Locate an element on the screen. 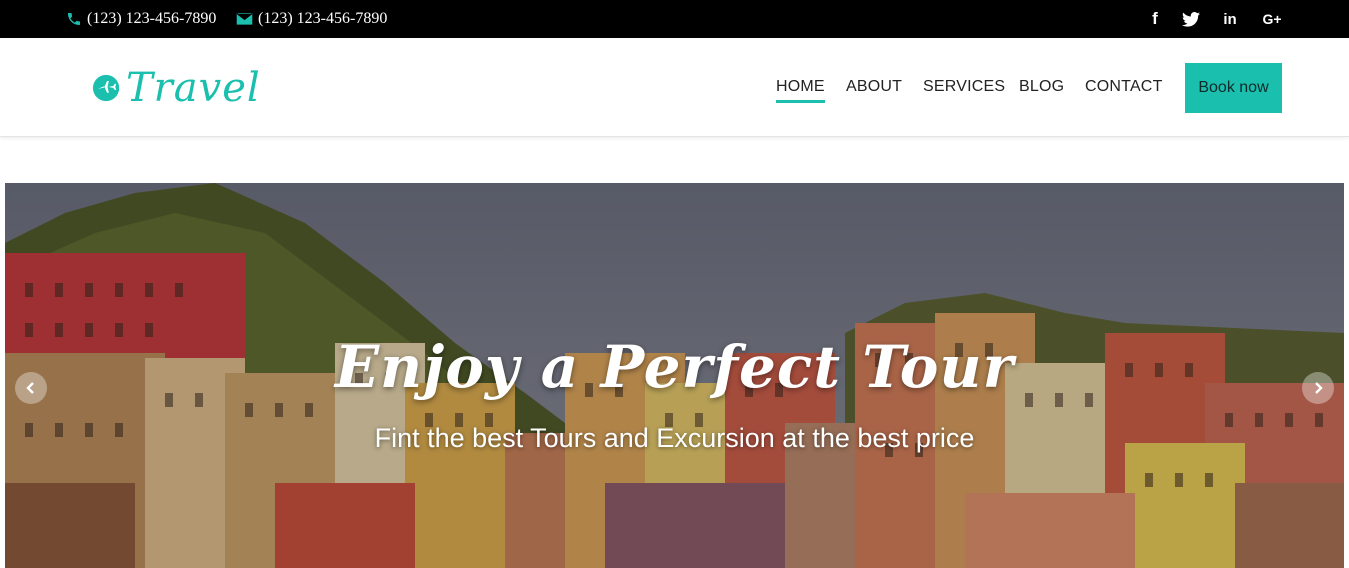 The image size is (1349, 568). nav-services: SERVICES is located at coordinates (964, 87).